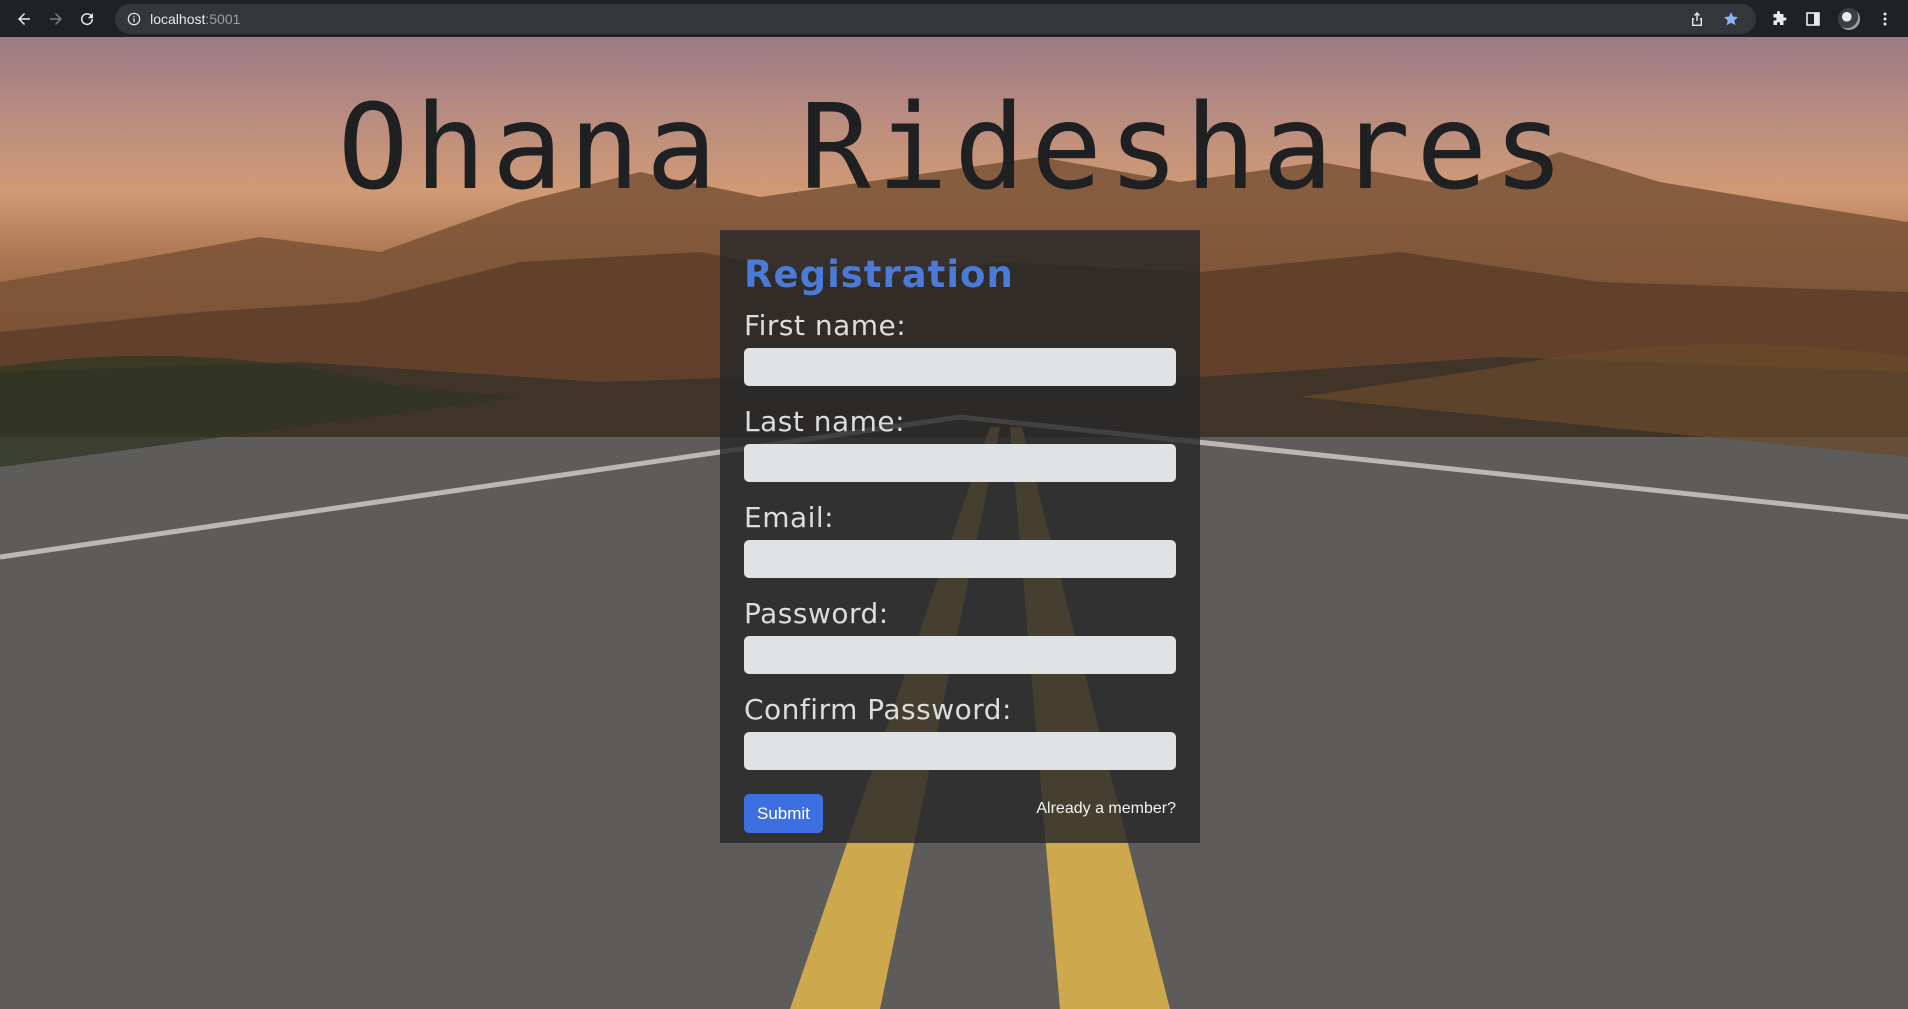  What do you see at coordinates (960, 559) in the screenshot?
I see `email-input` at bounding box center [960, 559].